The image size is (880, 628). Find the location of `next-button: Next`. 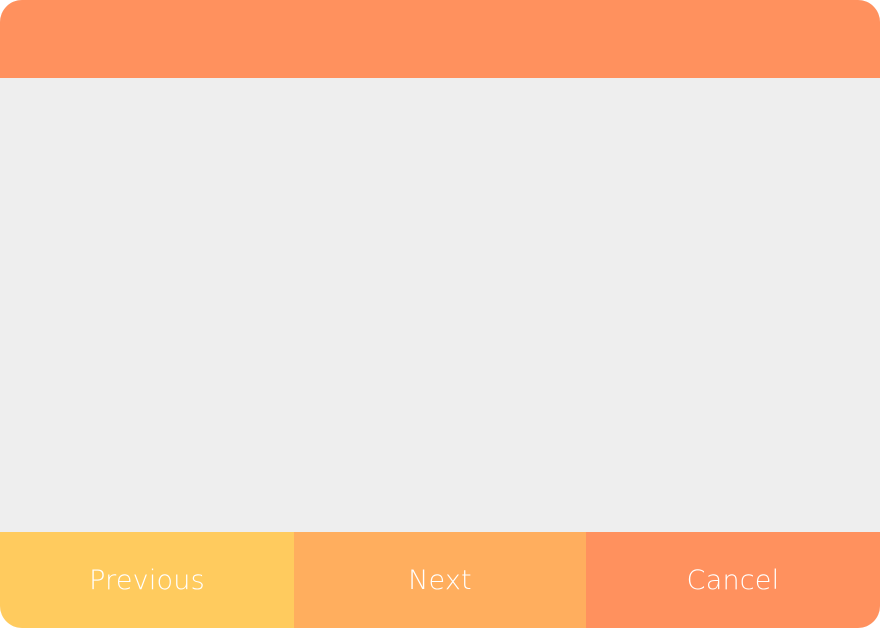

next-button: Next is located at coordinates (440, 580).